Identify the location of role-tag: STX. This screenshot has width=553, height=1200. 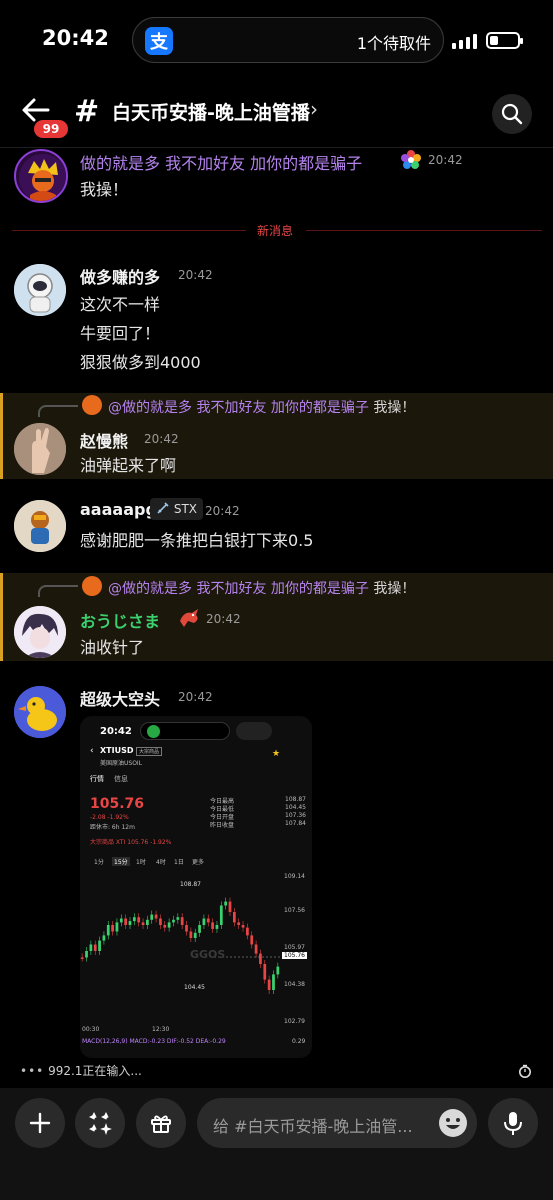
(176, 509).